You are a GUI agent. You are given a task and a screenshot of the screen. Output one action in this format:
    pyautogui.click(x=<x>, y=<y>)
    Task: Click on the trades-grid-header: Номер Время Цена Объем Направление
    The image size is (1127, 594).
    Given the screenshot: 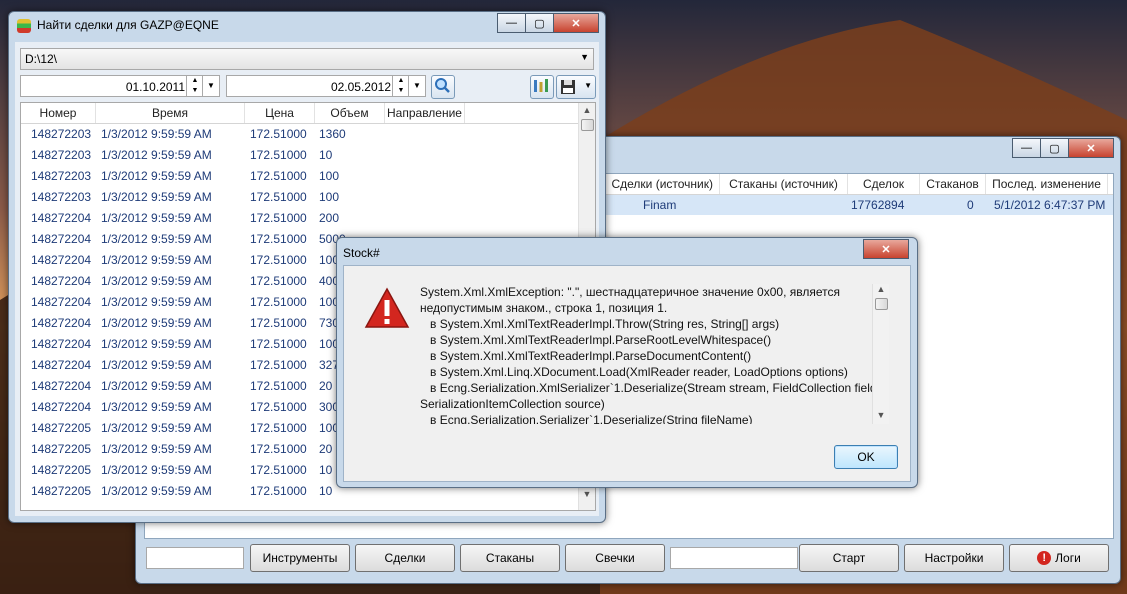 What is the action you would take?
    pyautogui.click(x=300, y=113)
    